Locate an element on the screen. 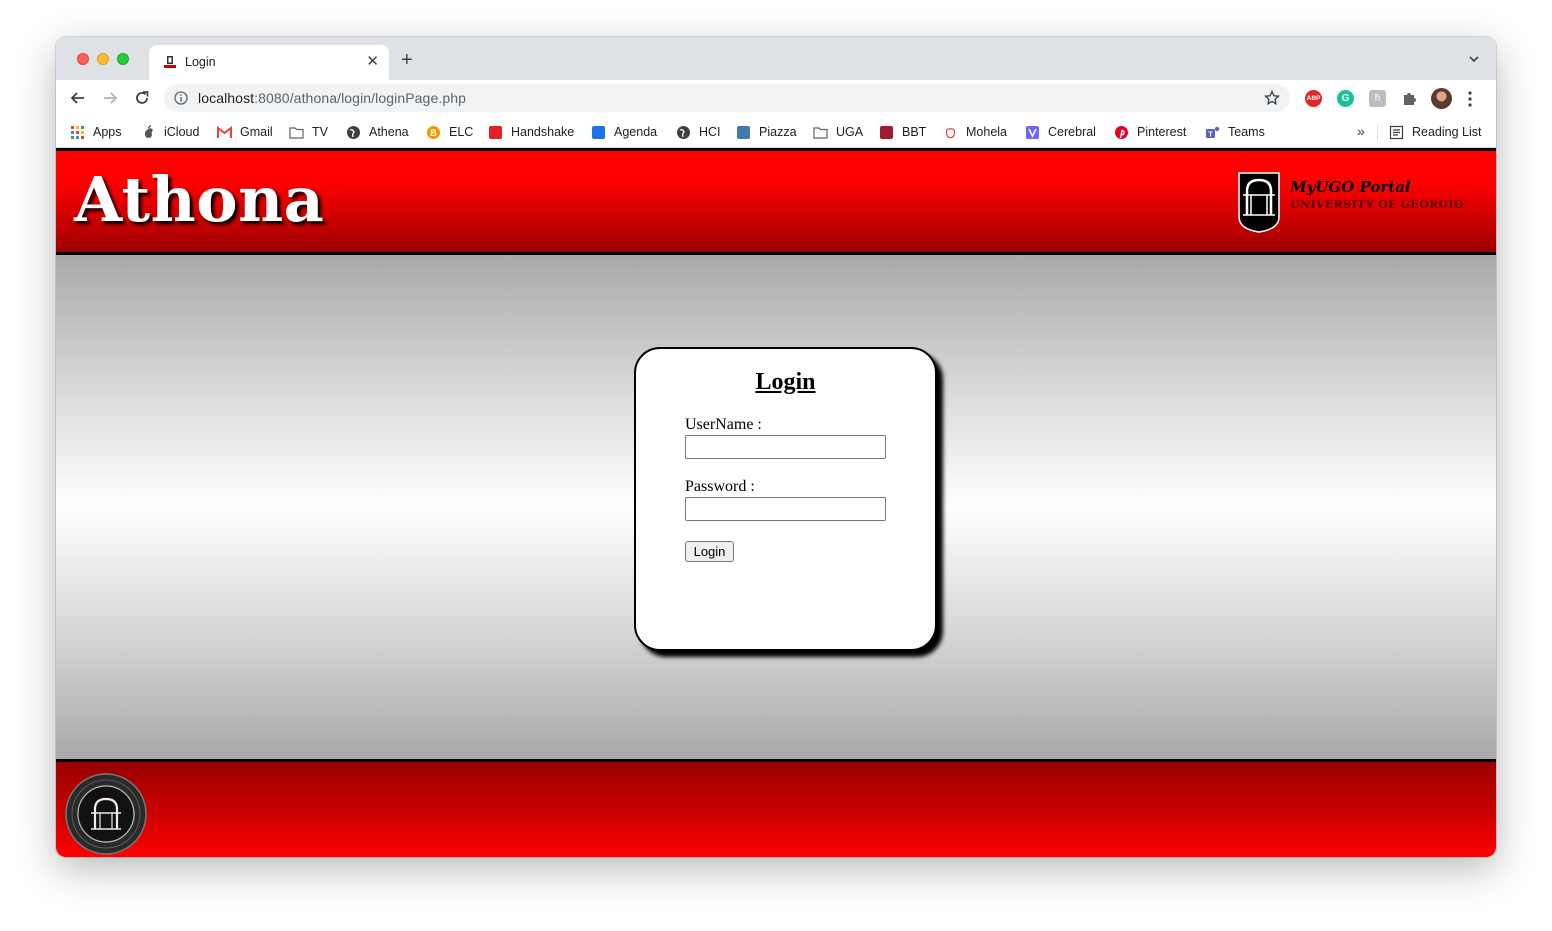  password-label: Password : is located at coordinates (720, 486).